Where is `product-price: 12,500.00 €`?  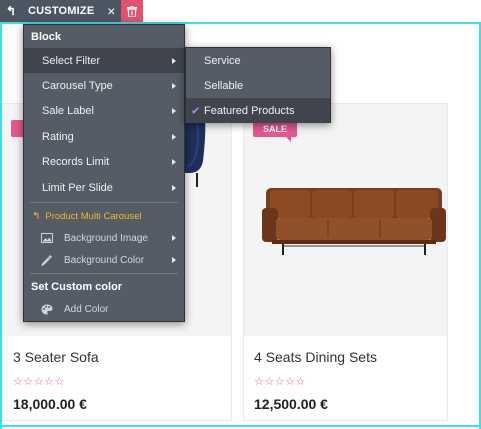
product-price: 12,500.00 € is located at coordinates (291, 404).